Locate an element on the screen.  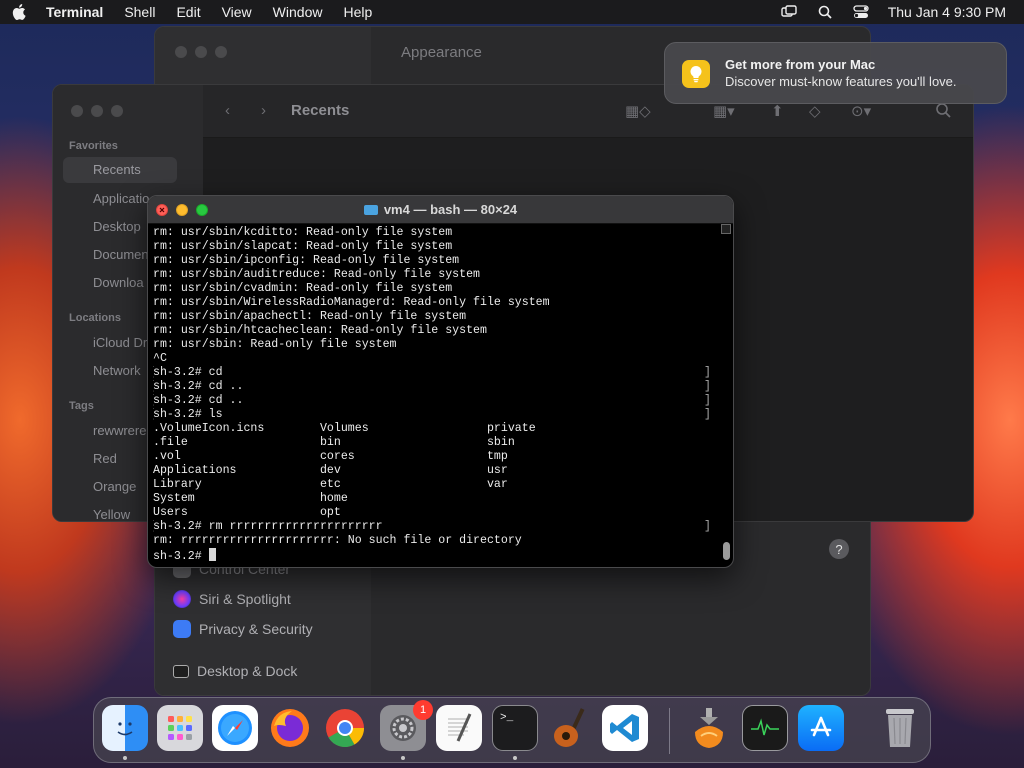
terminal-titlebar: vm4 — bash — 80×24 is located at coordinates (440, 210).